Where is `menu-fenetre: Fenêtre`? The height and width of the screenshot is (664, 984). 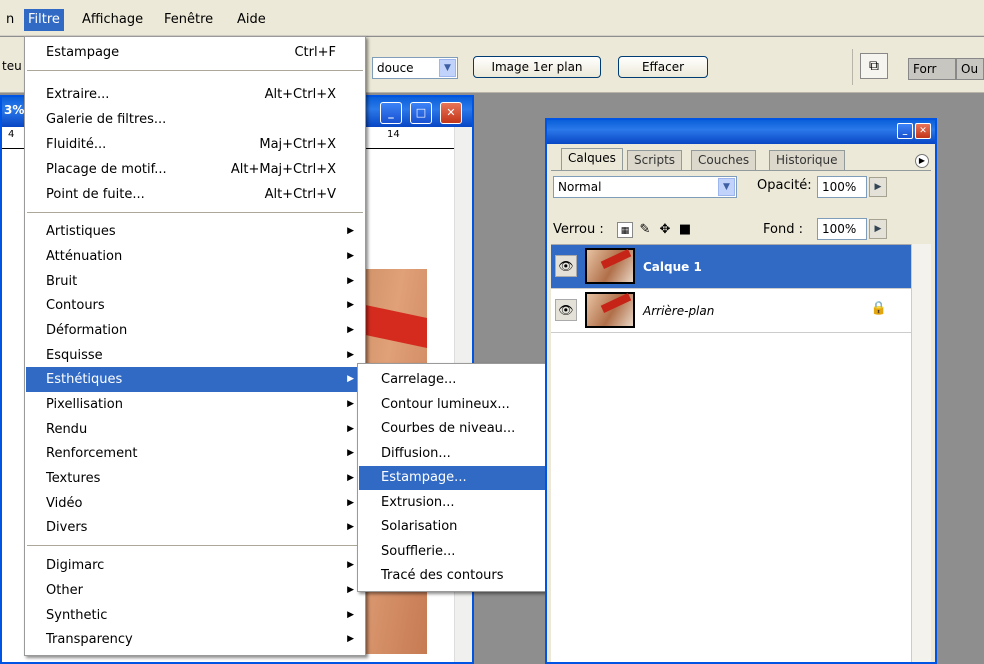
menu-fenetre: Fenêtre is located at coordinates (188, 20).